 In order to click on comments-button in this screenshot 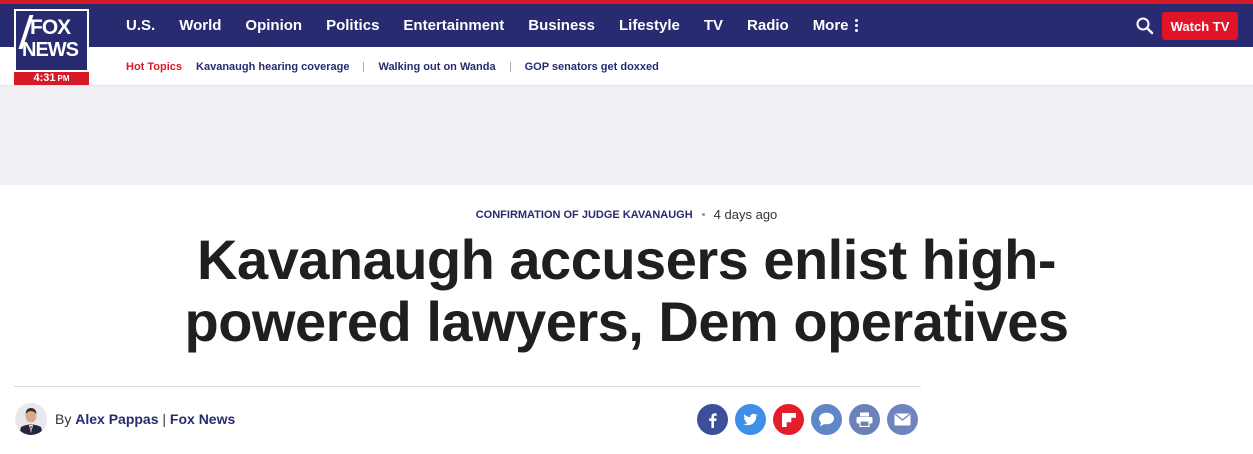, I will do `click(826, 419)`.